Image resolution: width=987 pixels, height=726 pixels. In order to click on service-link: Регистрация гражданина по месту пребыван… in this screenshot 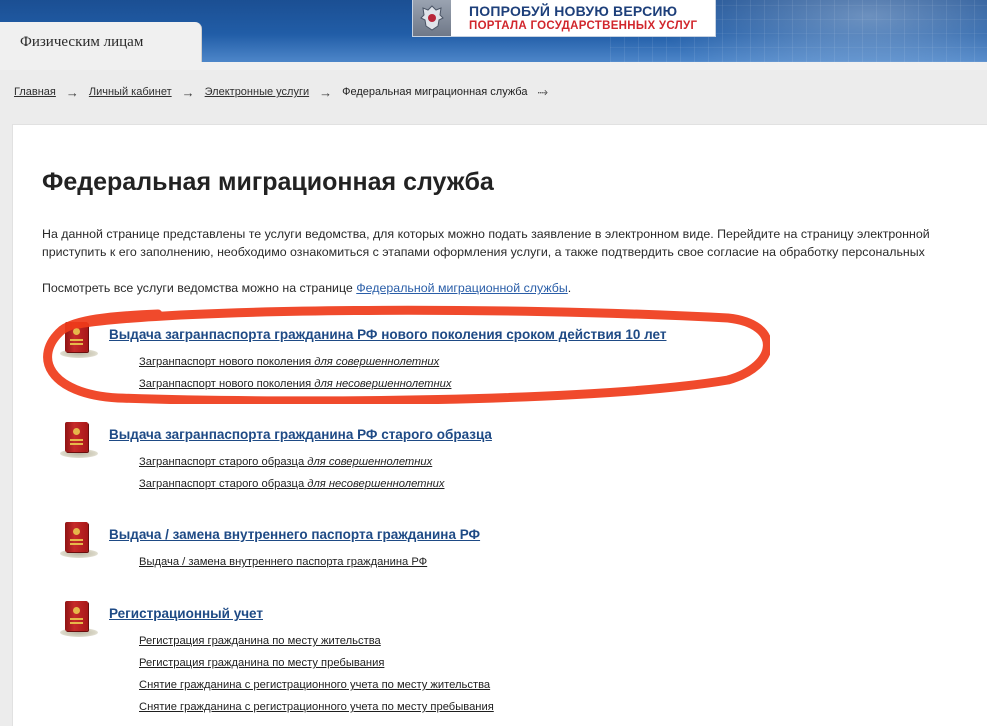, I will do `click(261, 663)`.